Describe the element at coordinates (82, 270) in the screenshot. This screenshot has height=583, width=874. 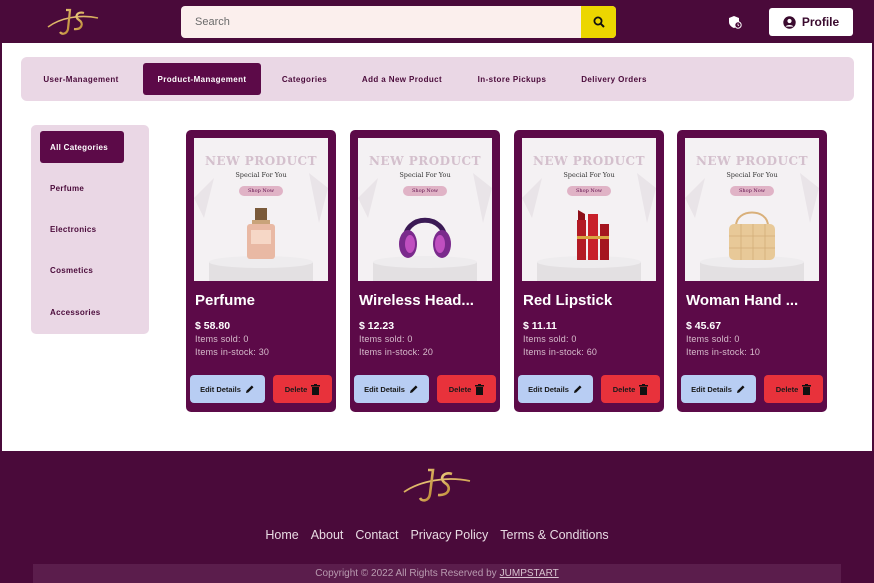
I see `sidebar-item-cosmetics: Cosmetics` at that location.